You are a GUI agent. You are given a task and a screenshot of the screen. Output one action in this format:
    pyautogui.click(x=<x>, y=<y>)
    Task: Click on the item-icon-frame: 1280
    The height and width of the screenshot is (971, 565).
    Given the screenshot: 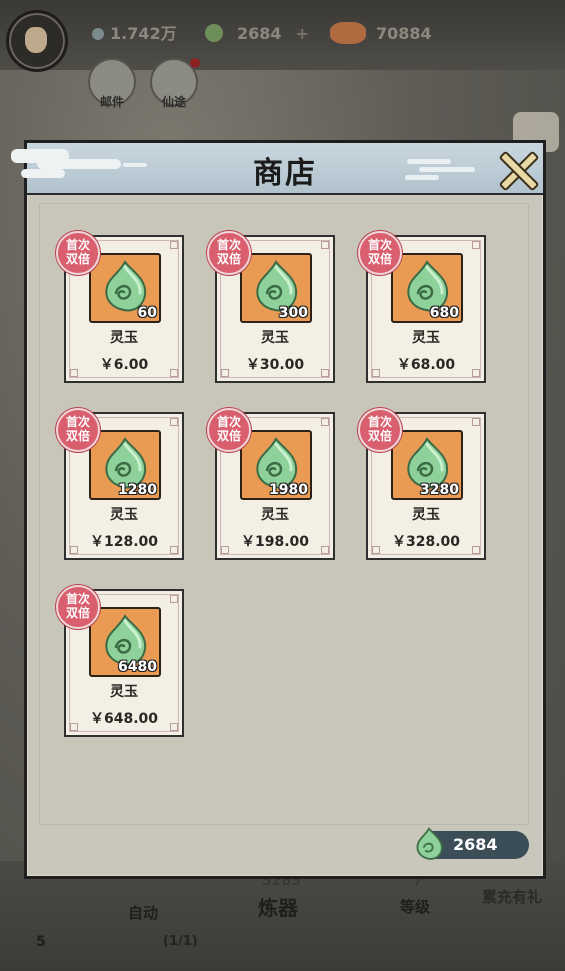 What is the action you would take?
    pyautogui.click(x=125, y=465)
    